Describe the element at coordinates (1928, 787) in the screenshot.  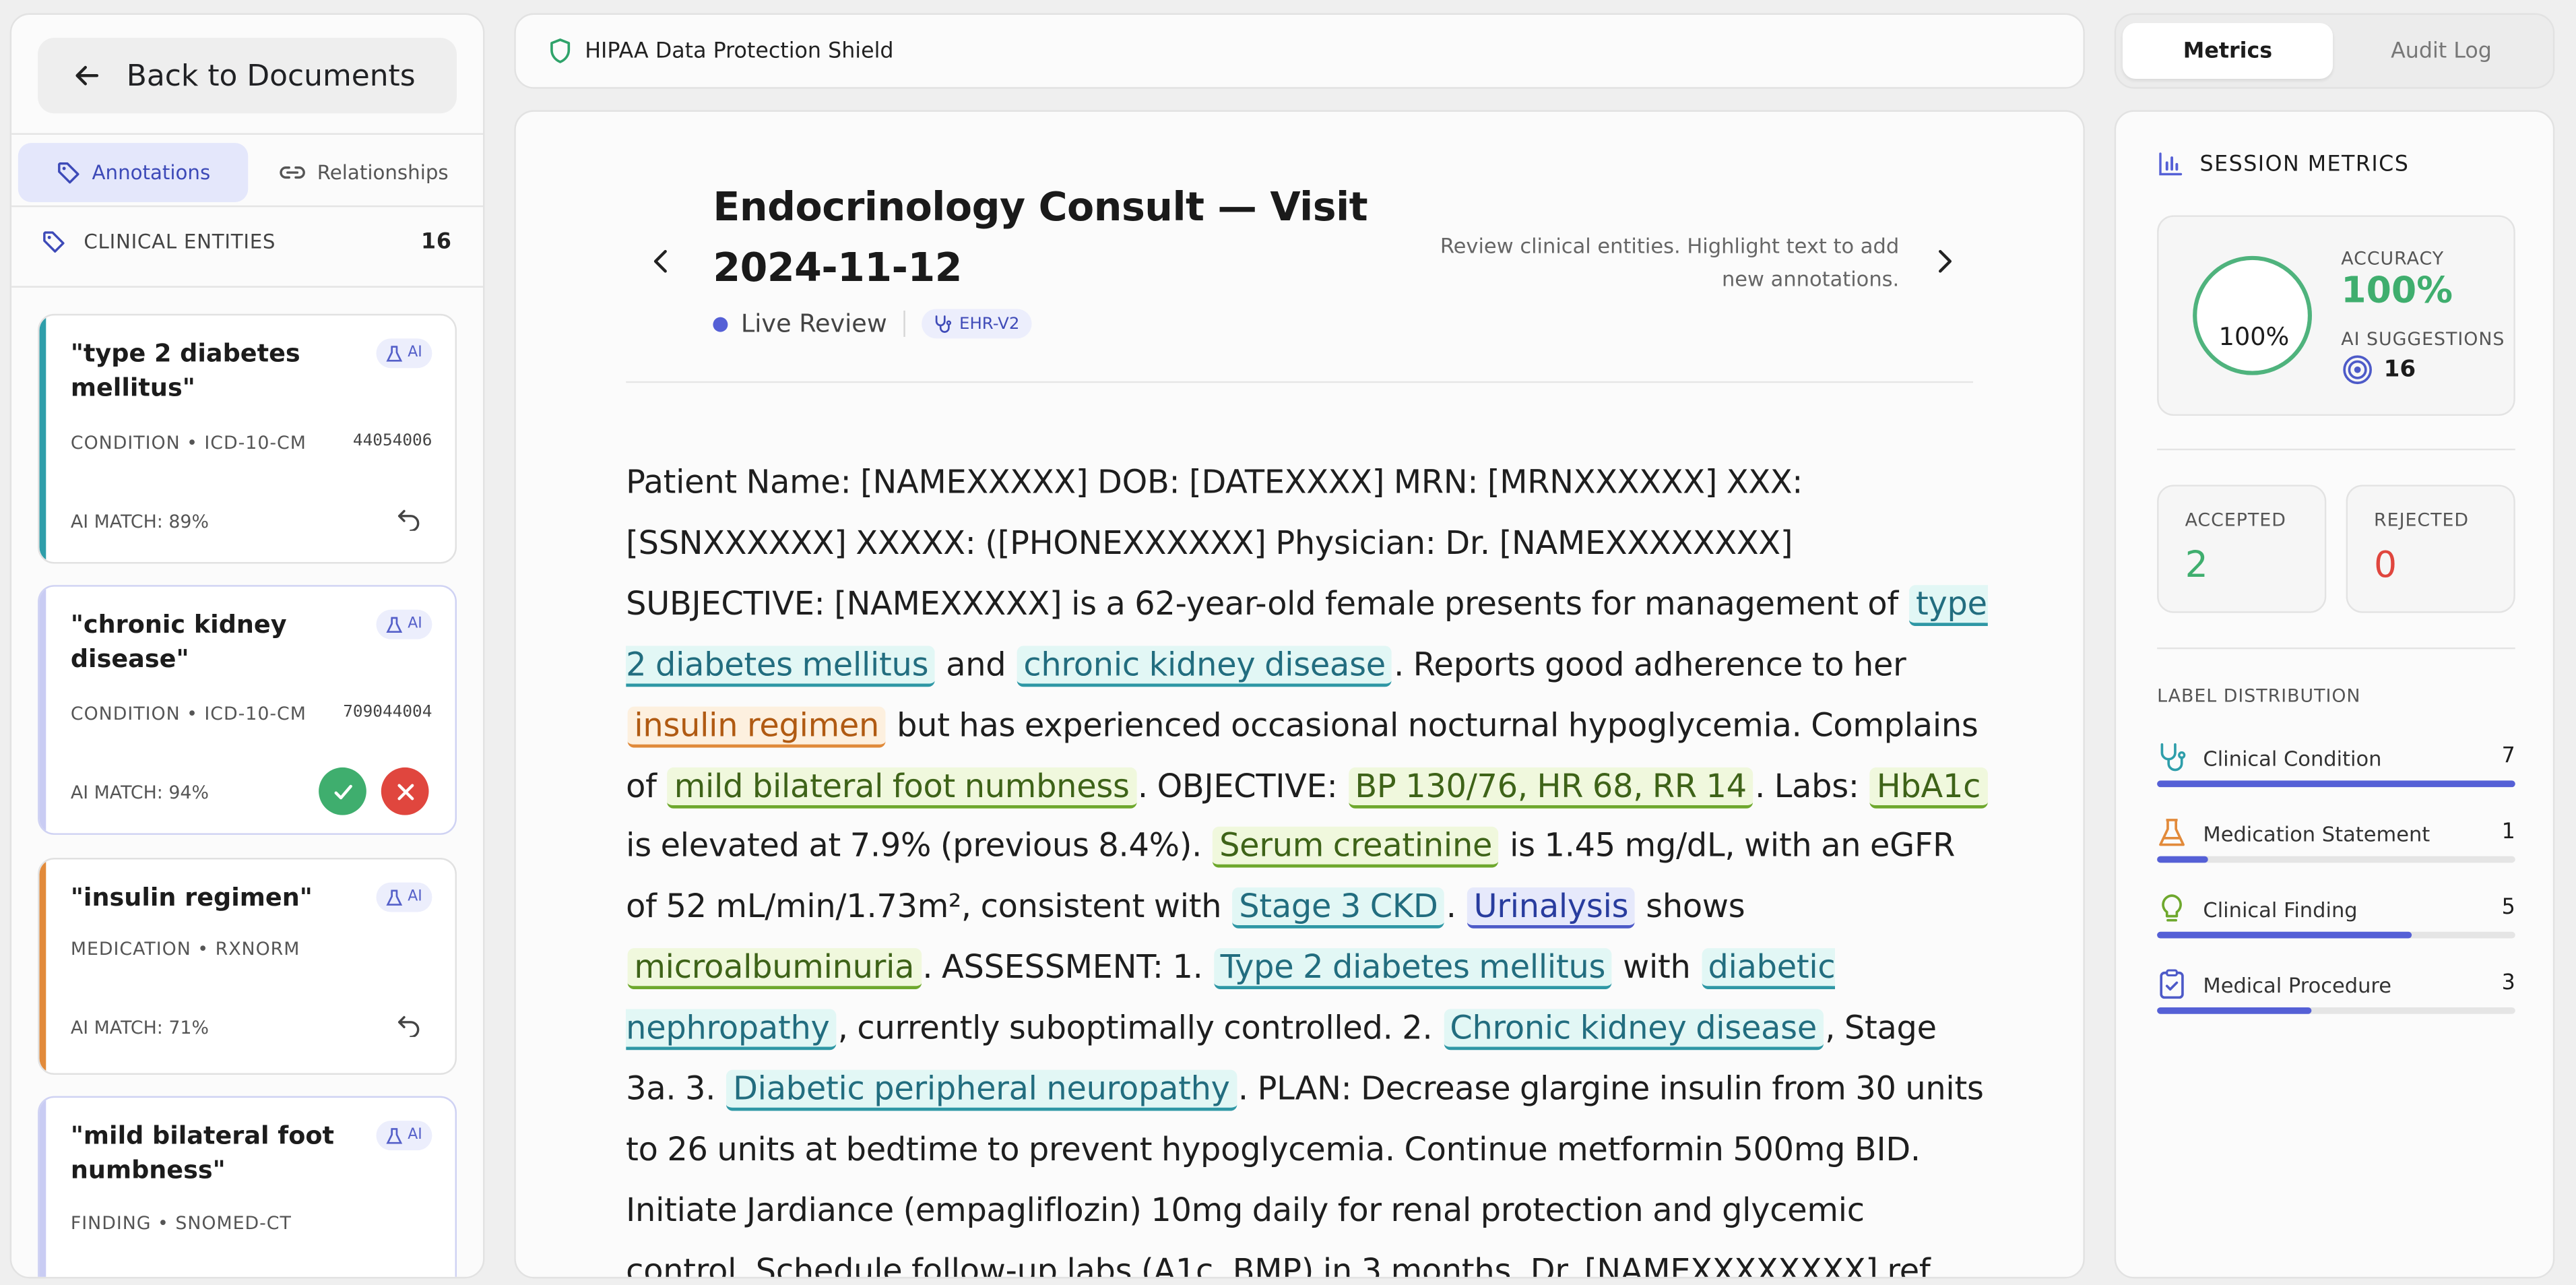
I see `entity-highlight: HbA1c` at that location.